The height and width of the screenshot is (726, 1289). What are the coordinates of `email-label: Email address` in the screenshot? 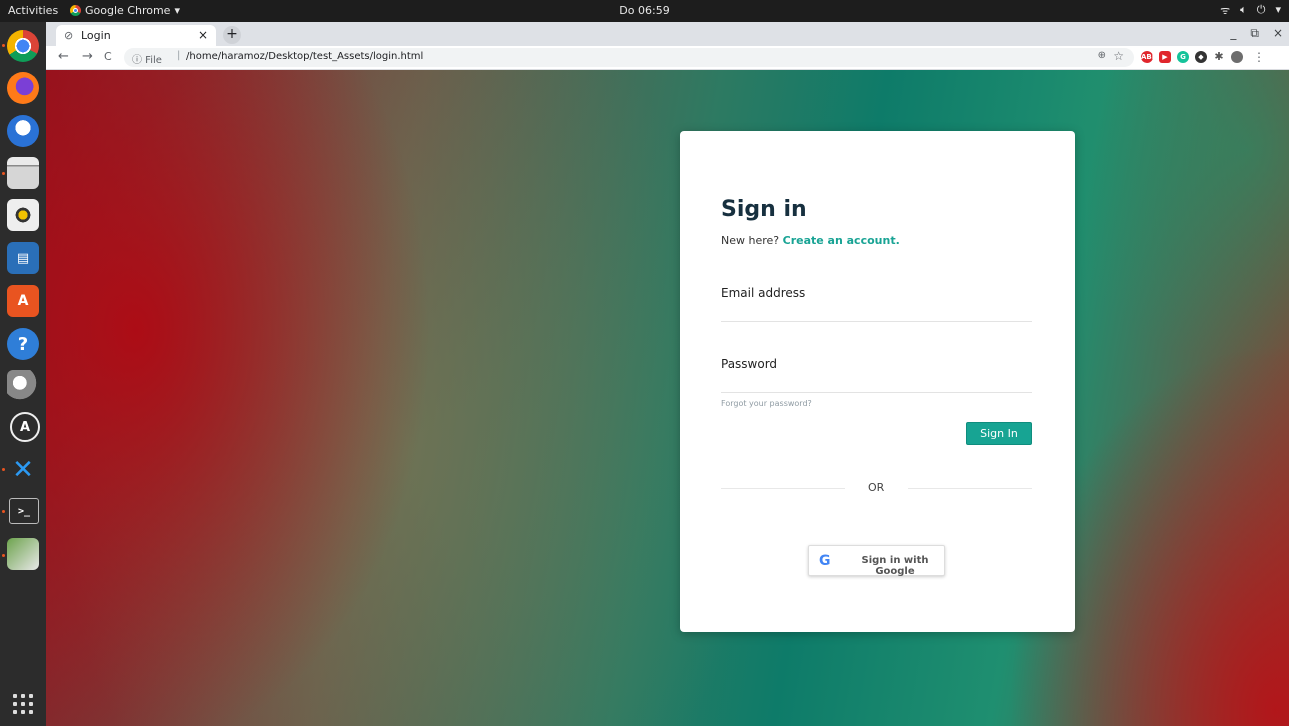 It's located at (763, 293).